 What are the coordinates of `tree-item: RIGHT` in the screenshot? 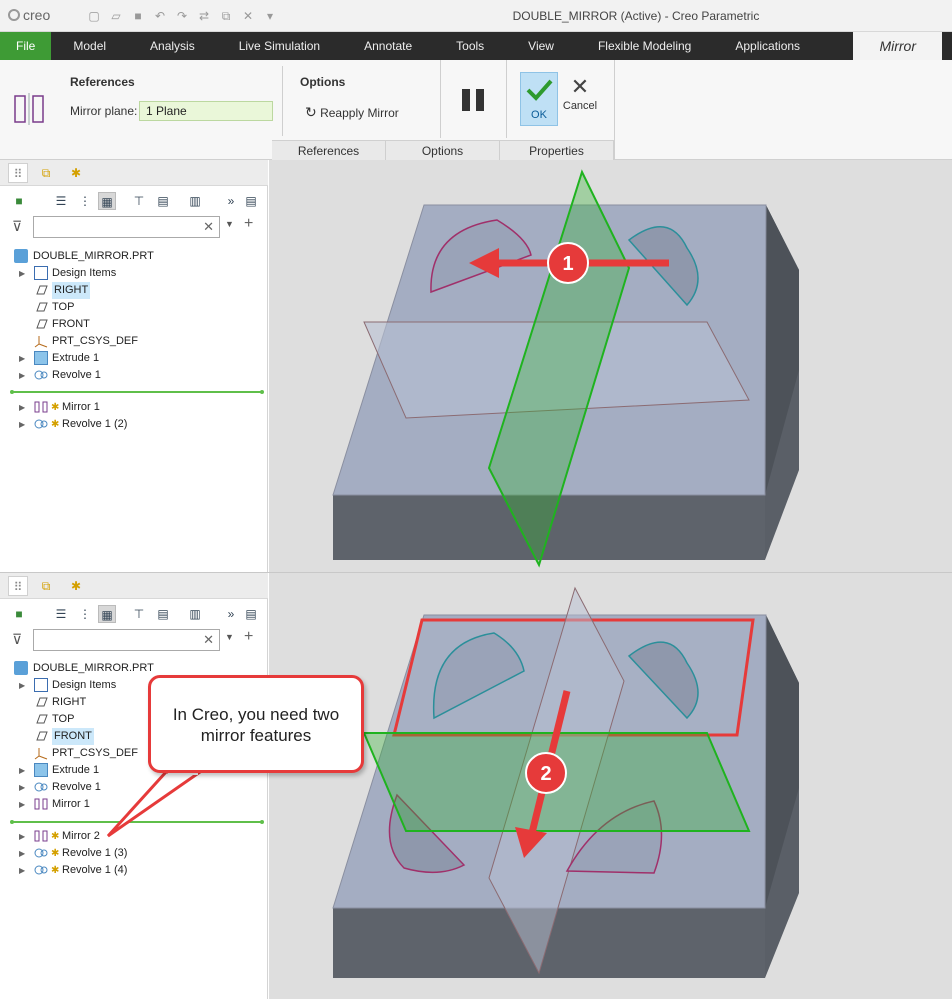 It's located at (132, 290).